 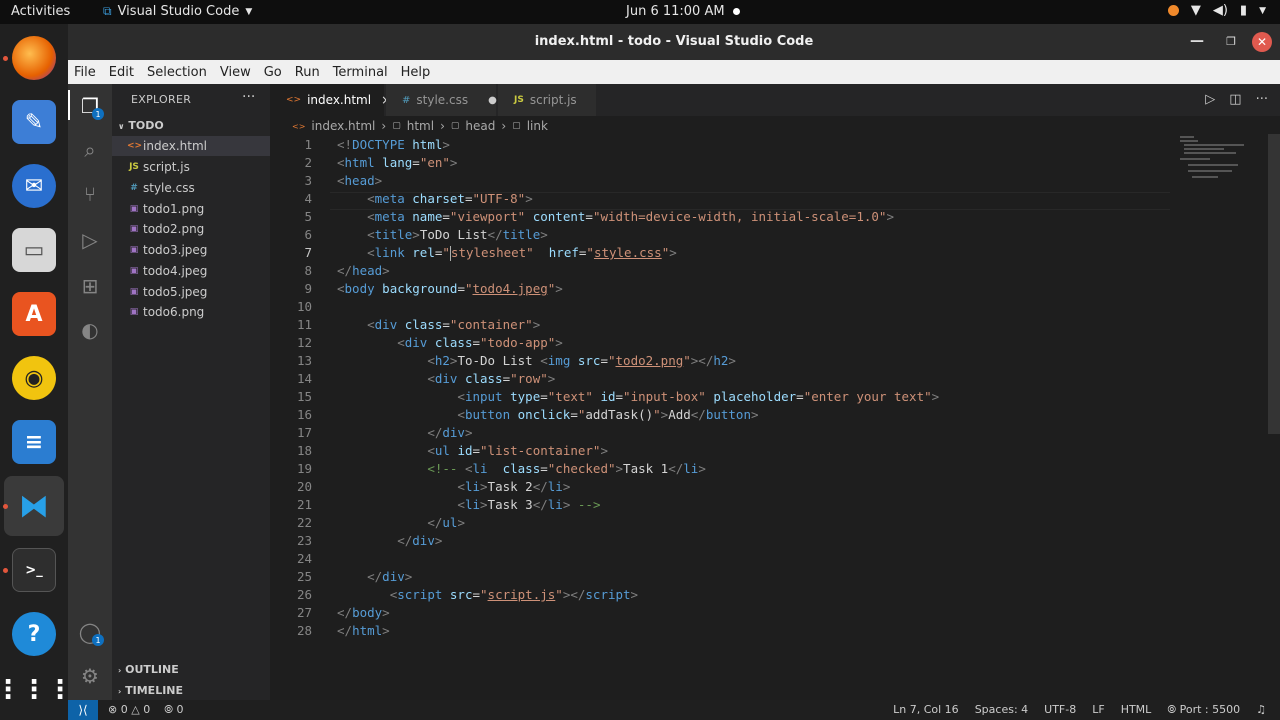 What do you see at coordinates (34, 58) in the screenshot?
I see `firefox-icon` at bounding box center [34, 58].